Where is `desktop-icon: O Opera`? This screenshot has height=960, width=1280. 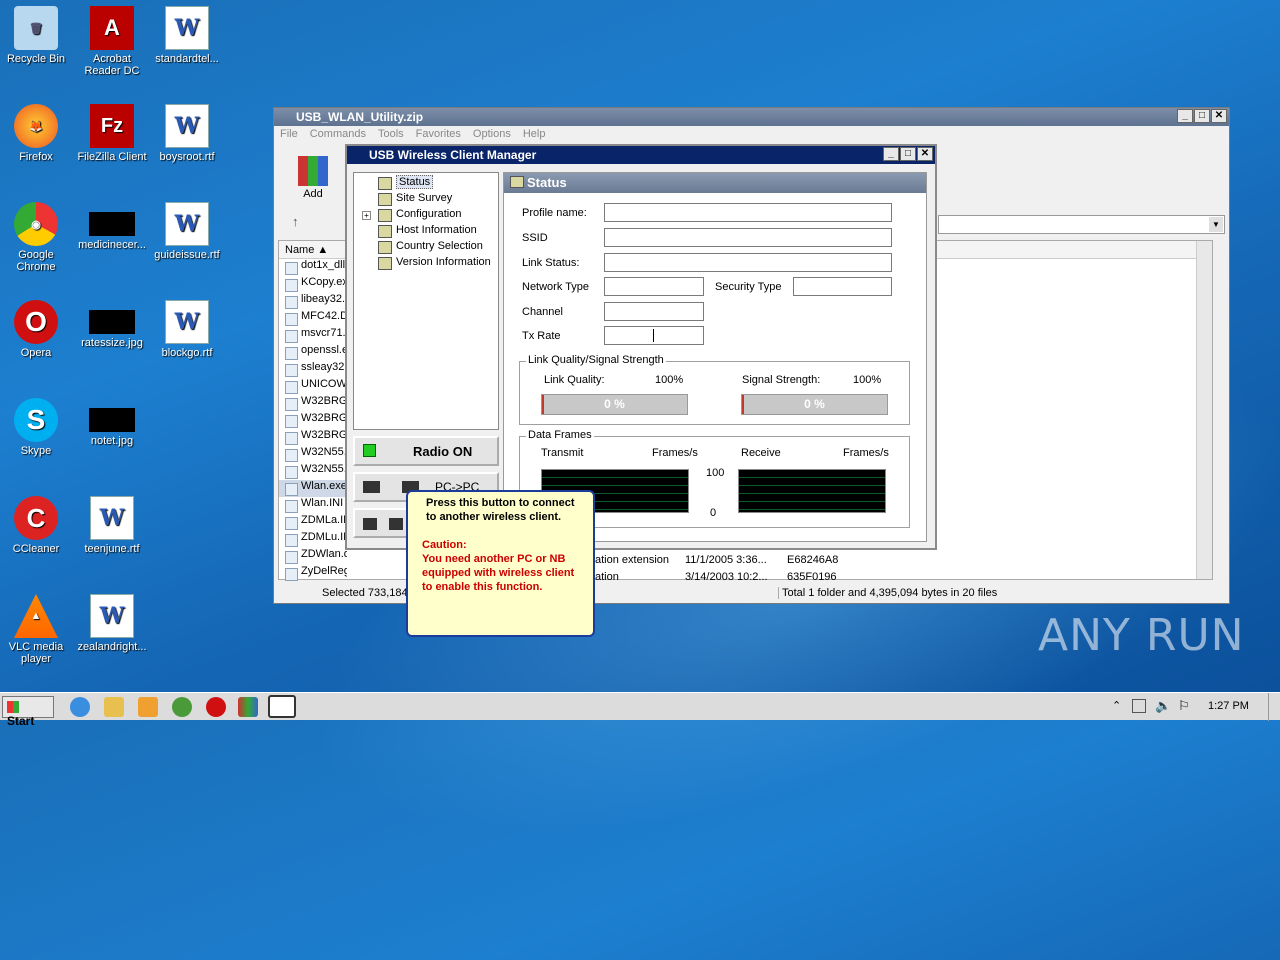
desktop-icon: O Opera is located at coordinates (37, 329).